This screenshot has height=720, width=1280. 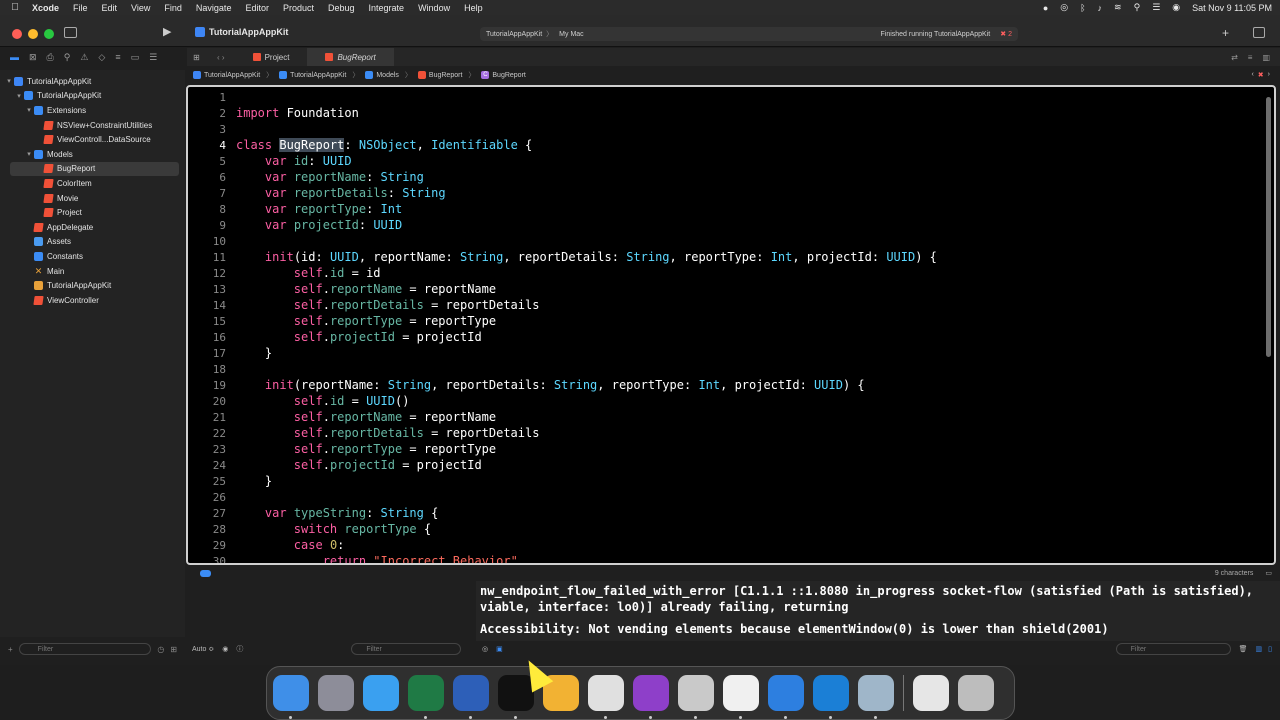 I want to click on destination-selector: My Mac, so click(x=571, y=34).